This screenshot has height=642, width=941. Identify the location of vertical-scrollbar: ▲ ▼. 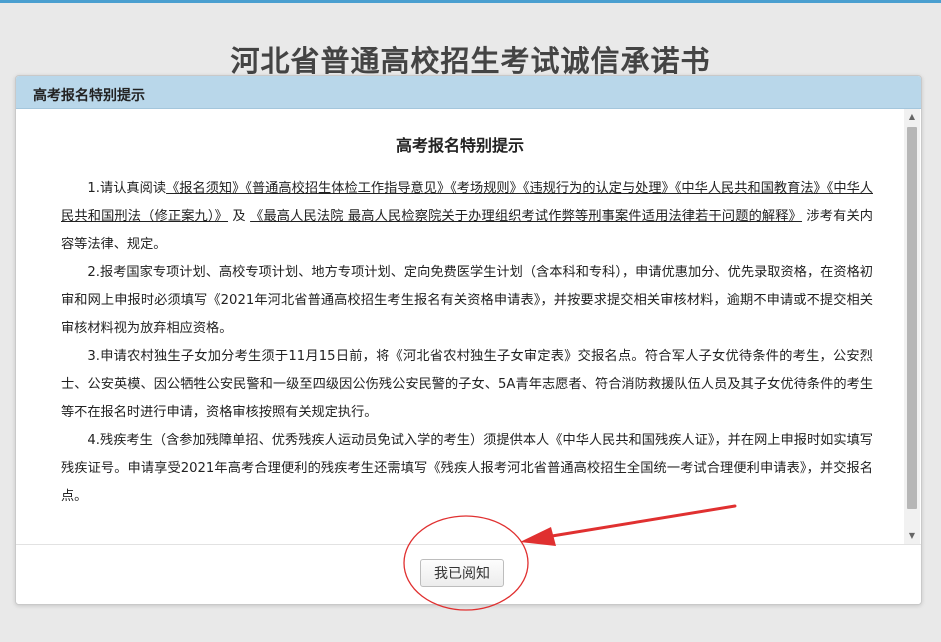
(912, 326).